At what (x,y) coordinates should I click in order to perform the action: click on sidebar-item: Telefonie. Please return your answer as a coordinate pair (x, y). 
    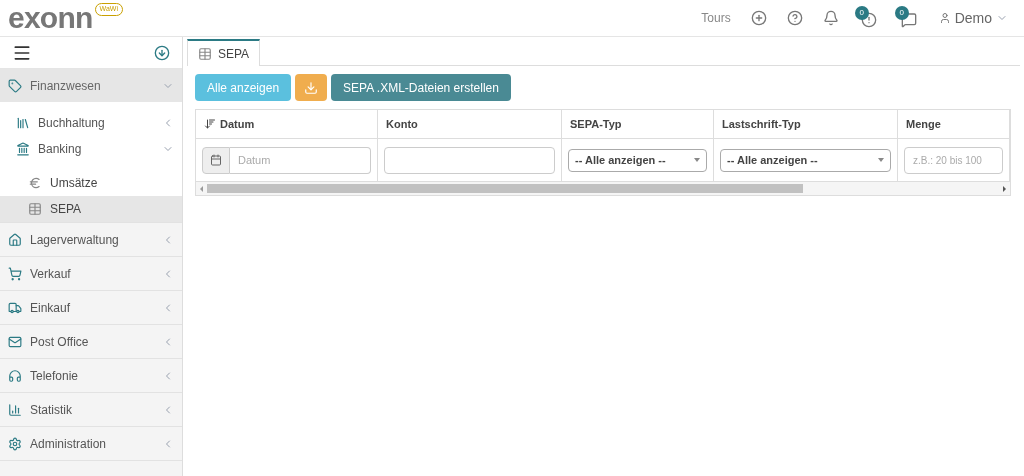
    Looking at the image, I should click on (91, 375).